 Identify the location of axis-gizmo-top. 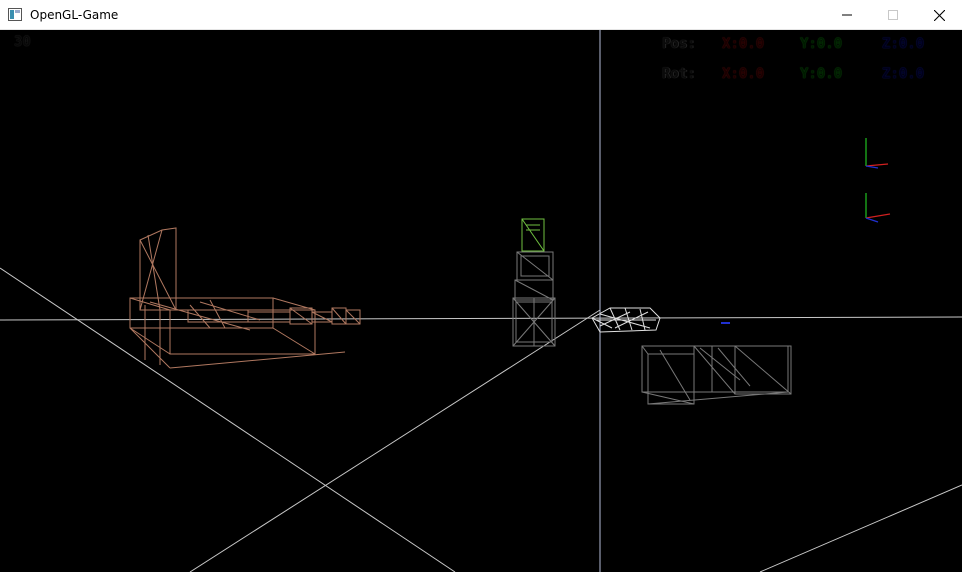
(877, 153).